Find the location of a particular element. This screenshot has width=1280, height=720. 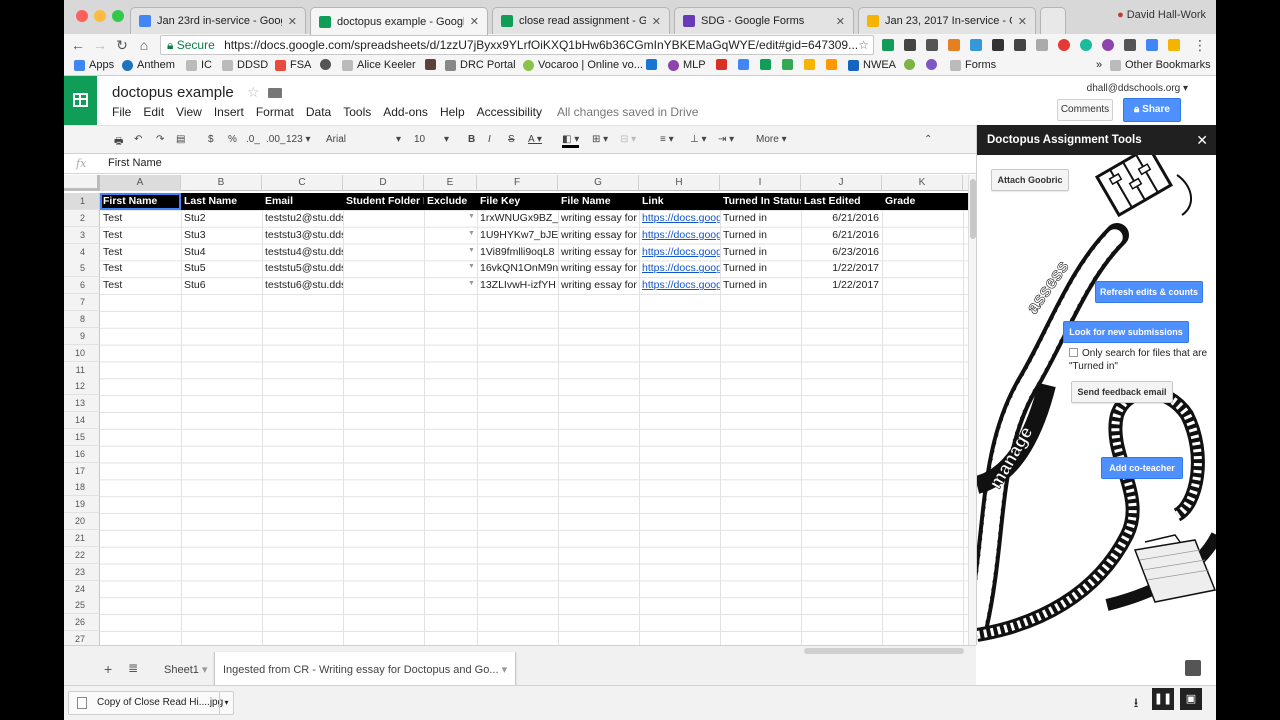

row-header: 26 is located at coordinates (82, 623).